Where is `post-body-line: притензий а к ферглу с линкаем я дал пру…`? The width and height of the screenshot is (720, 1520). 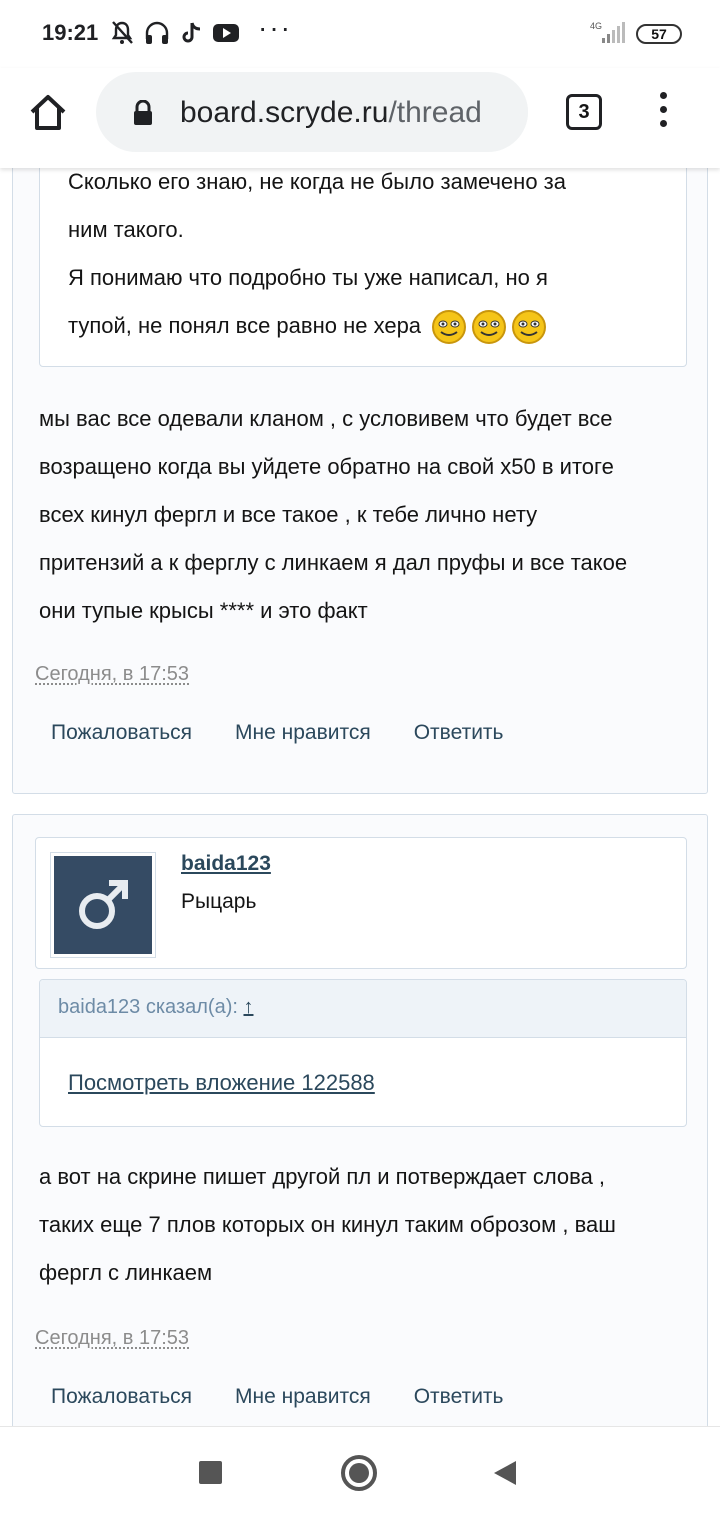
post-body-line: притензий а к ферглу с линкаем я дал пру… is located at coordinates (333, 562).